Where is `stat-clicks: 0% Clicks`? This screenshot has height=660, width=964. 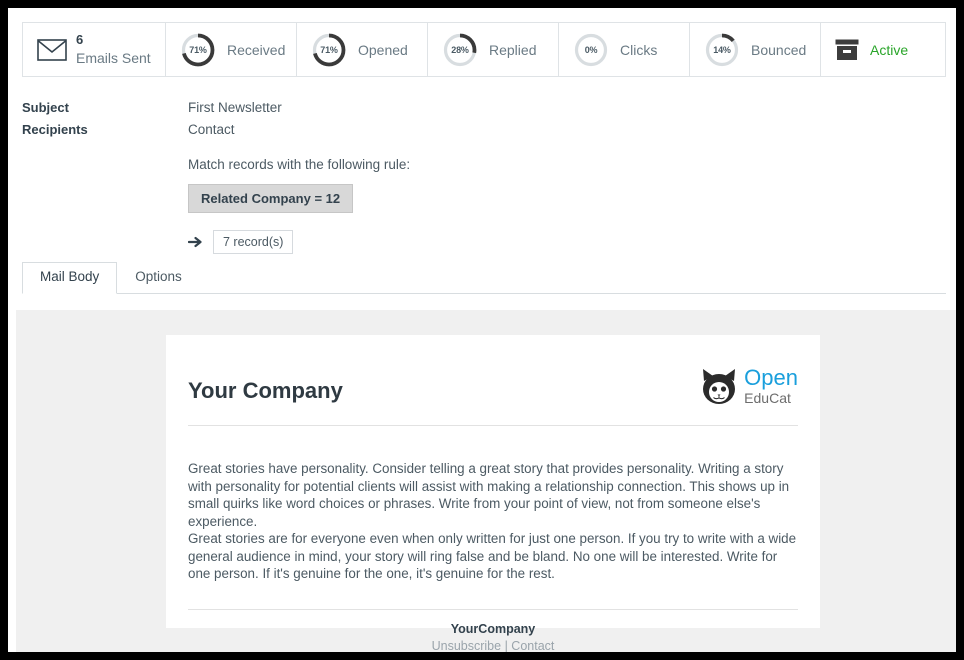 stat-clicks: 0% Clicks is located at coordinates (624, 49).